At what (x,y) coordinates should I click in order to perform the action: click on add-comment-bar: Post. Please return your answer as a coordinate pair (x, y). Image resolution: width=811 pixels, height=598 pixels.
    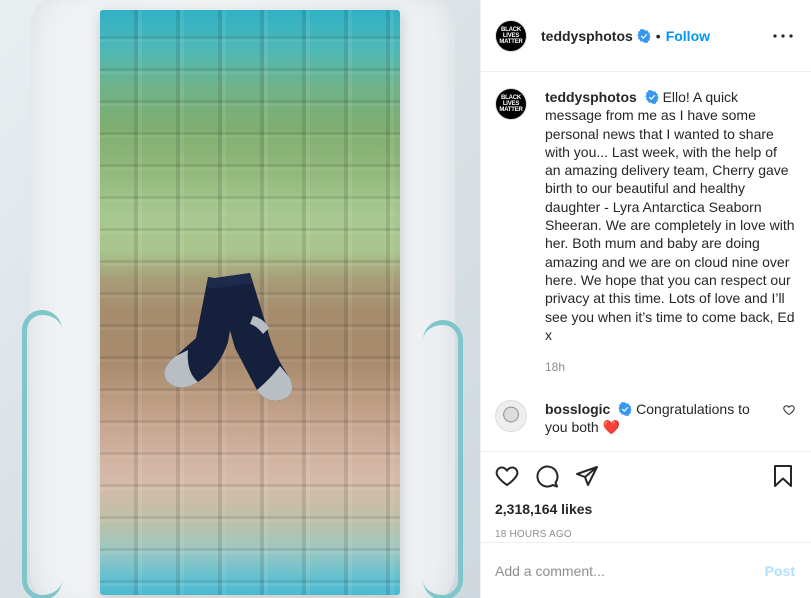
    Looking at the image, I should click on (646, 570).